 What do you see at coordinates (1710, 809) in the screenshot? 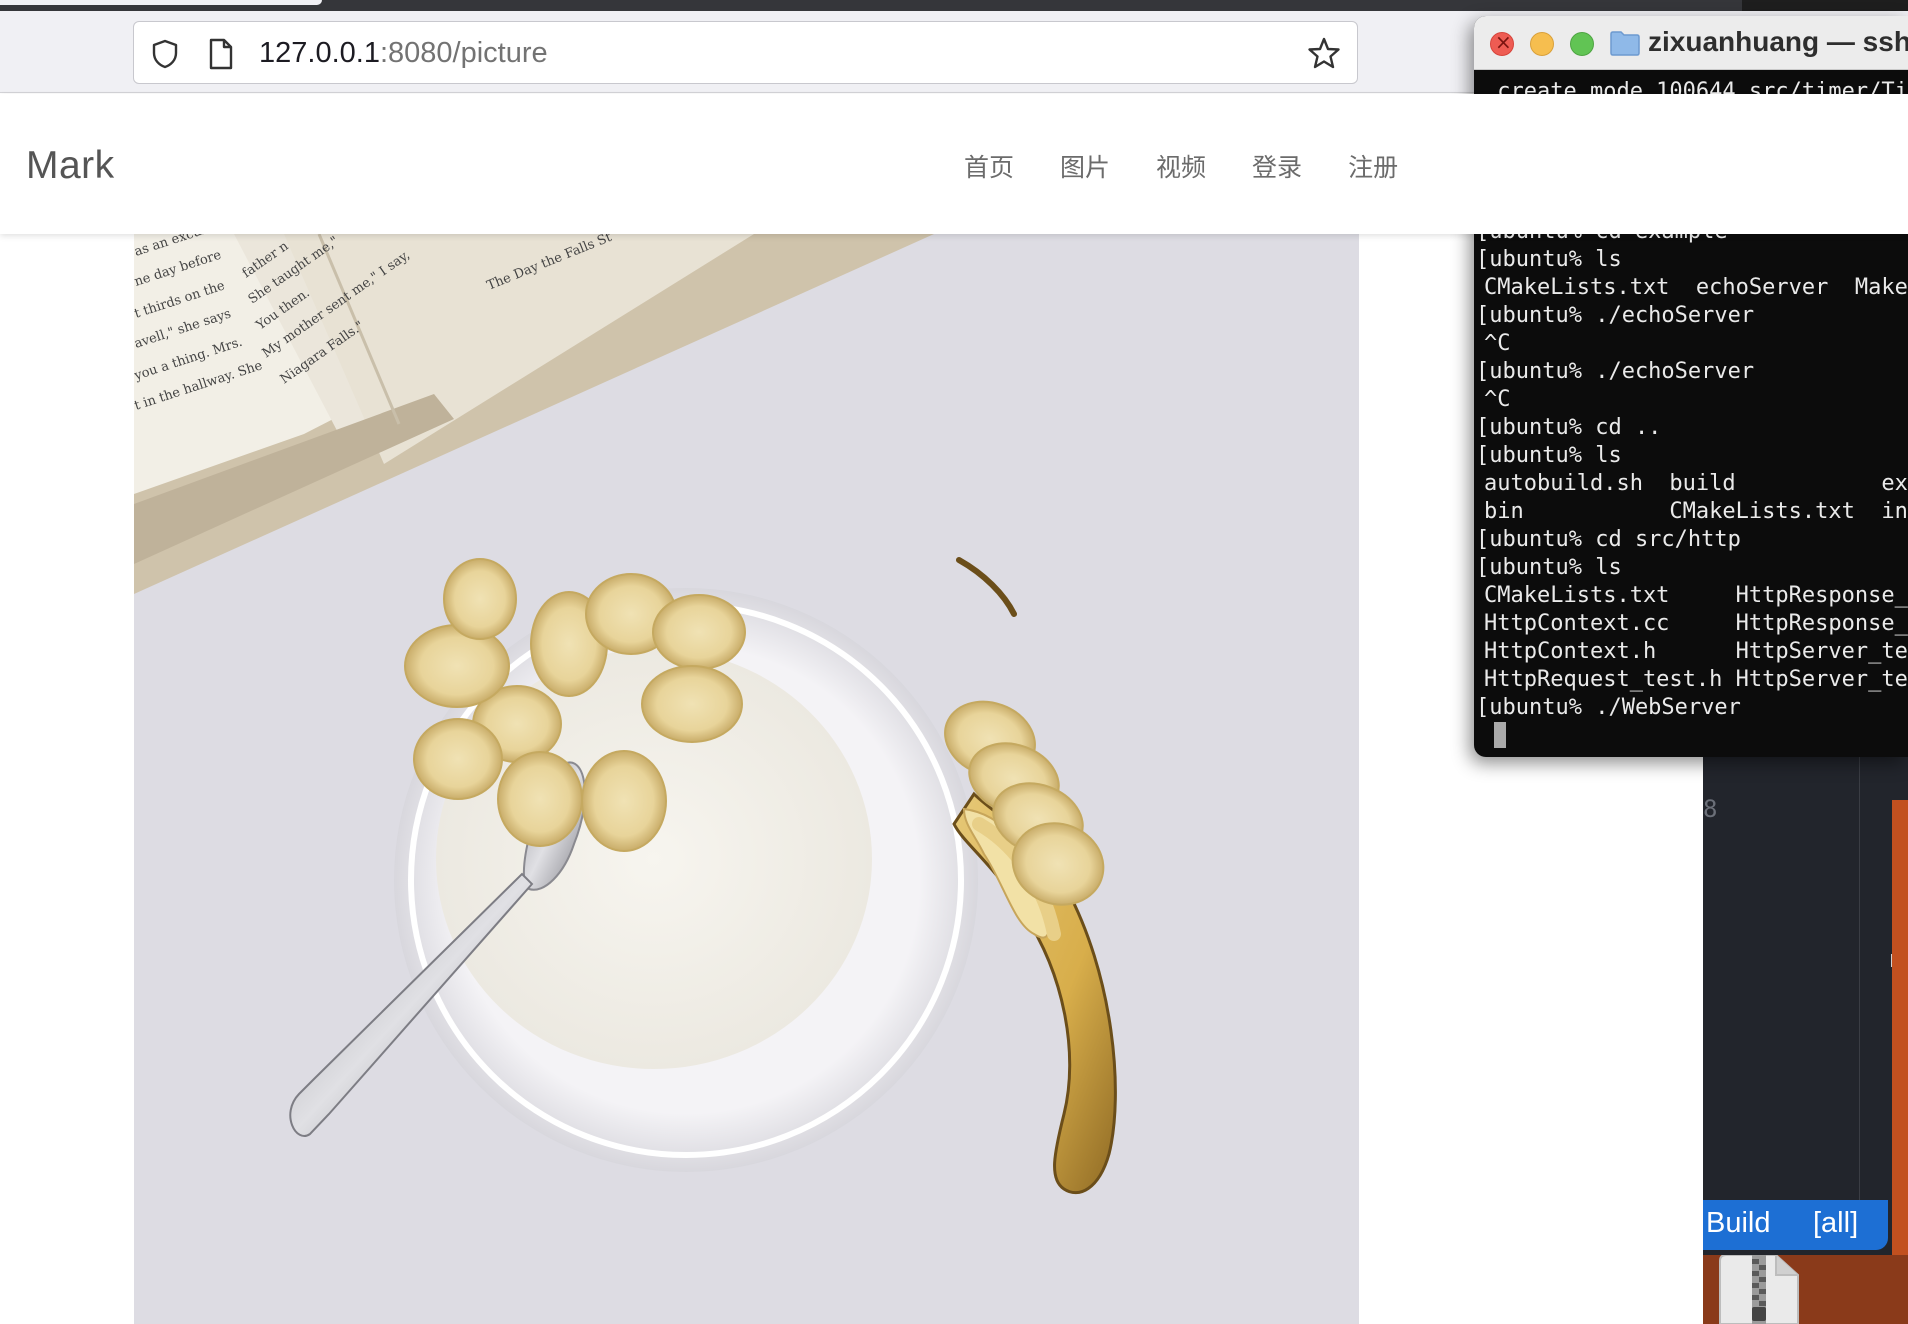
I see `ide-line-number: 8` at bounding box center [1710, 809].